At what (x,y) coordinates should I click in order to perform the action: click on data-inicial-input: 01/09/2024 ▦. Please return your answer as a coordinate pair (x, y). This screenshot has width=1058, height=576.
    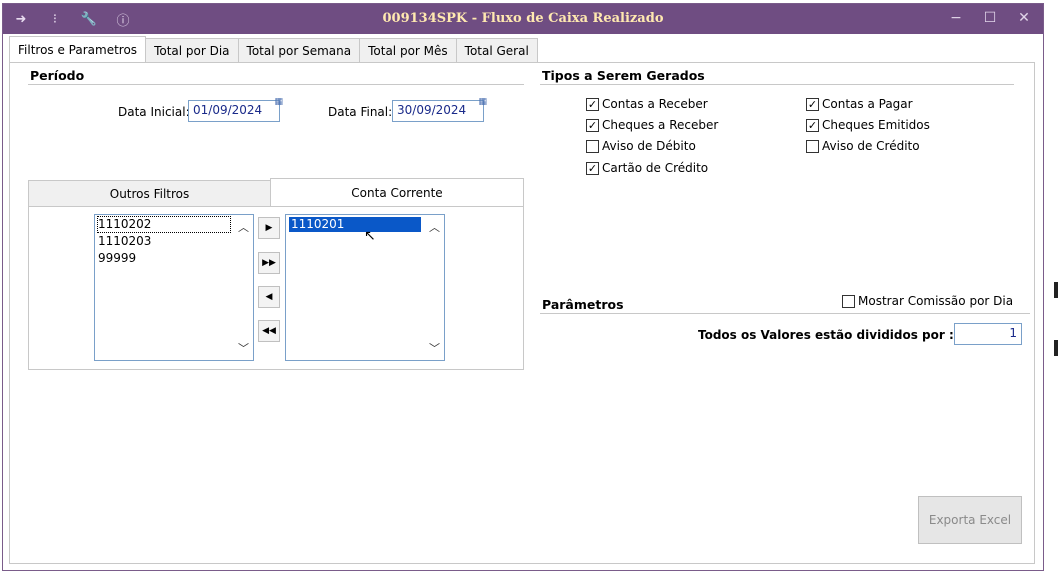
    Looking at the image, I should click on (235, 109).